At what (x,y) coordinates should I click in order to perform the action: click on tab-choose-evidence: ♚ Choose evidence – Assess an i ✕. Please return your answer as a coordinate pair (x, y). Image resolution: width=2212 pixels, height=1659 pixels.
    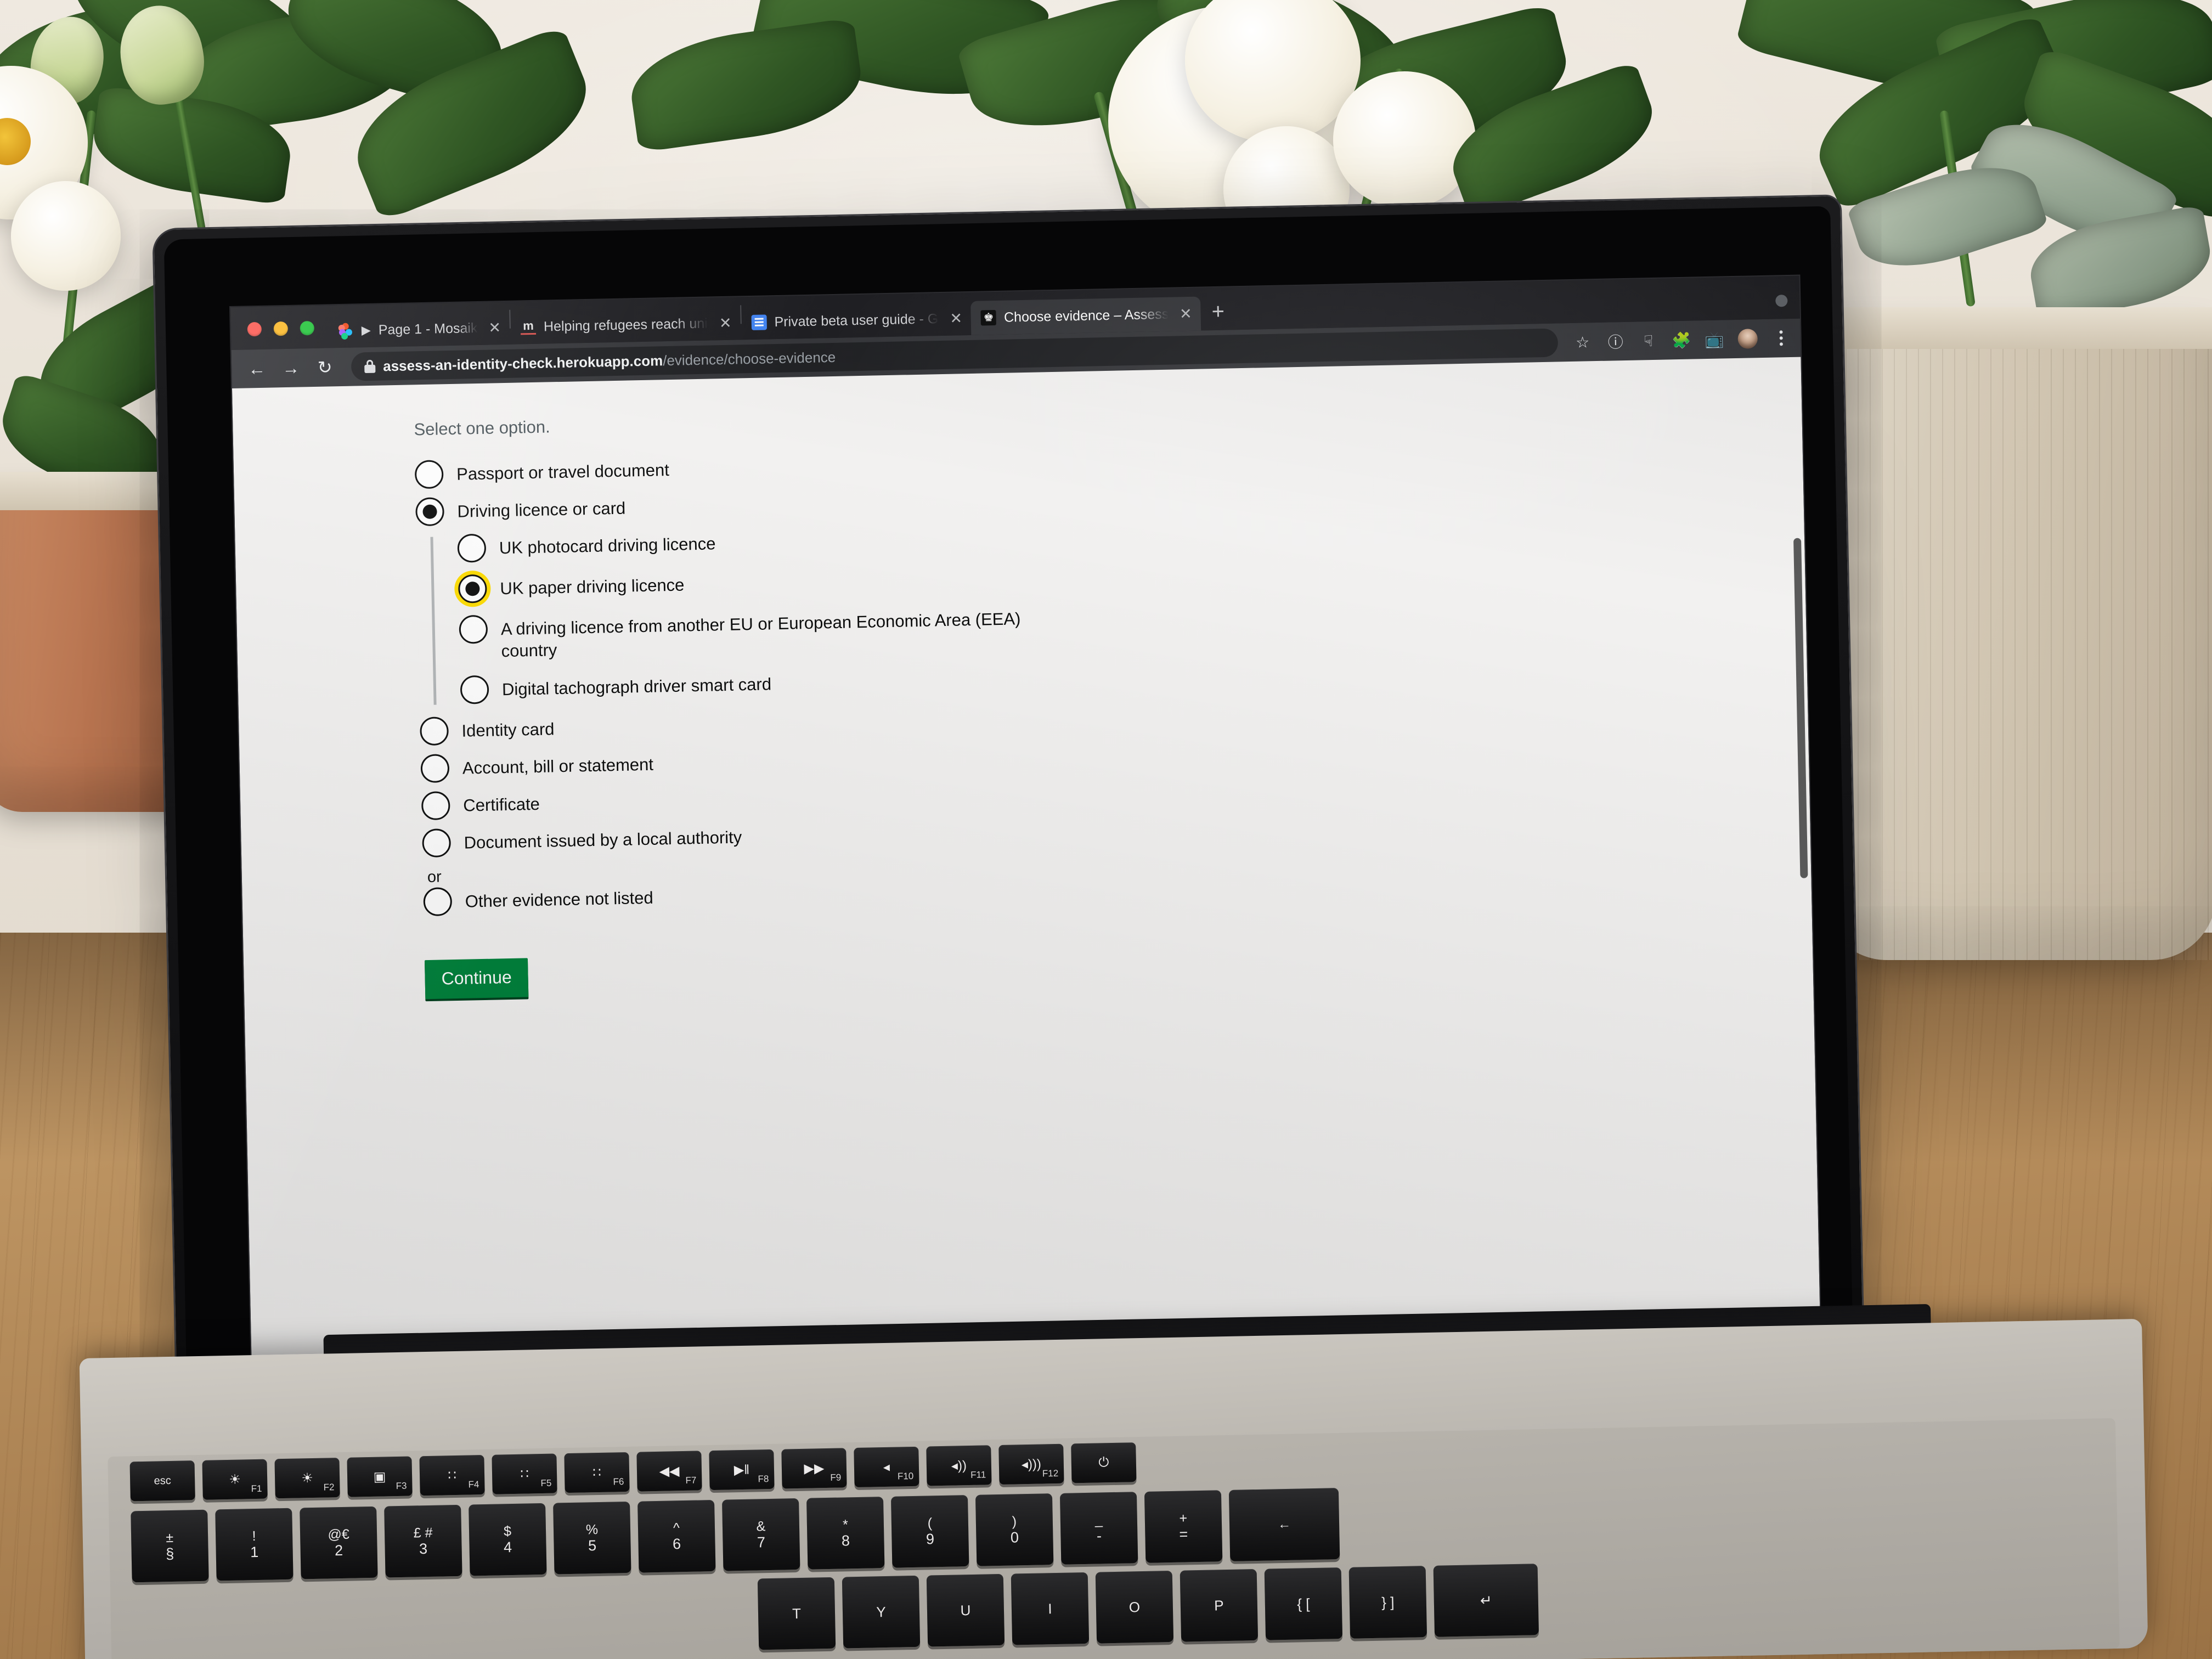
    Looking at the image, I should click on (1085, 315).